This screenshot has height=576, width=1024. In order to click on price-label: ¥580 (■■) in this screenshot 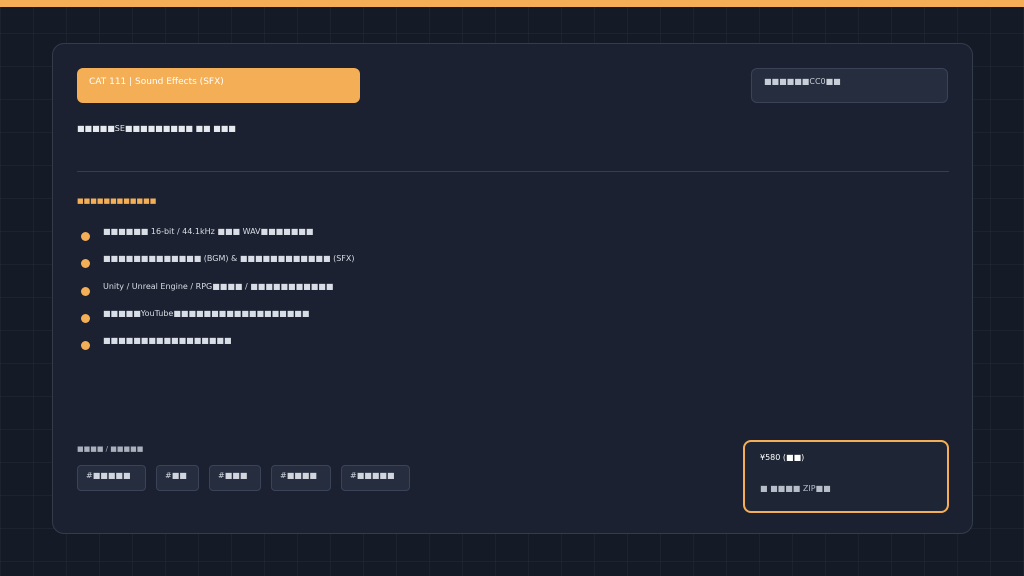, I will do `click(782, 457)`.